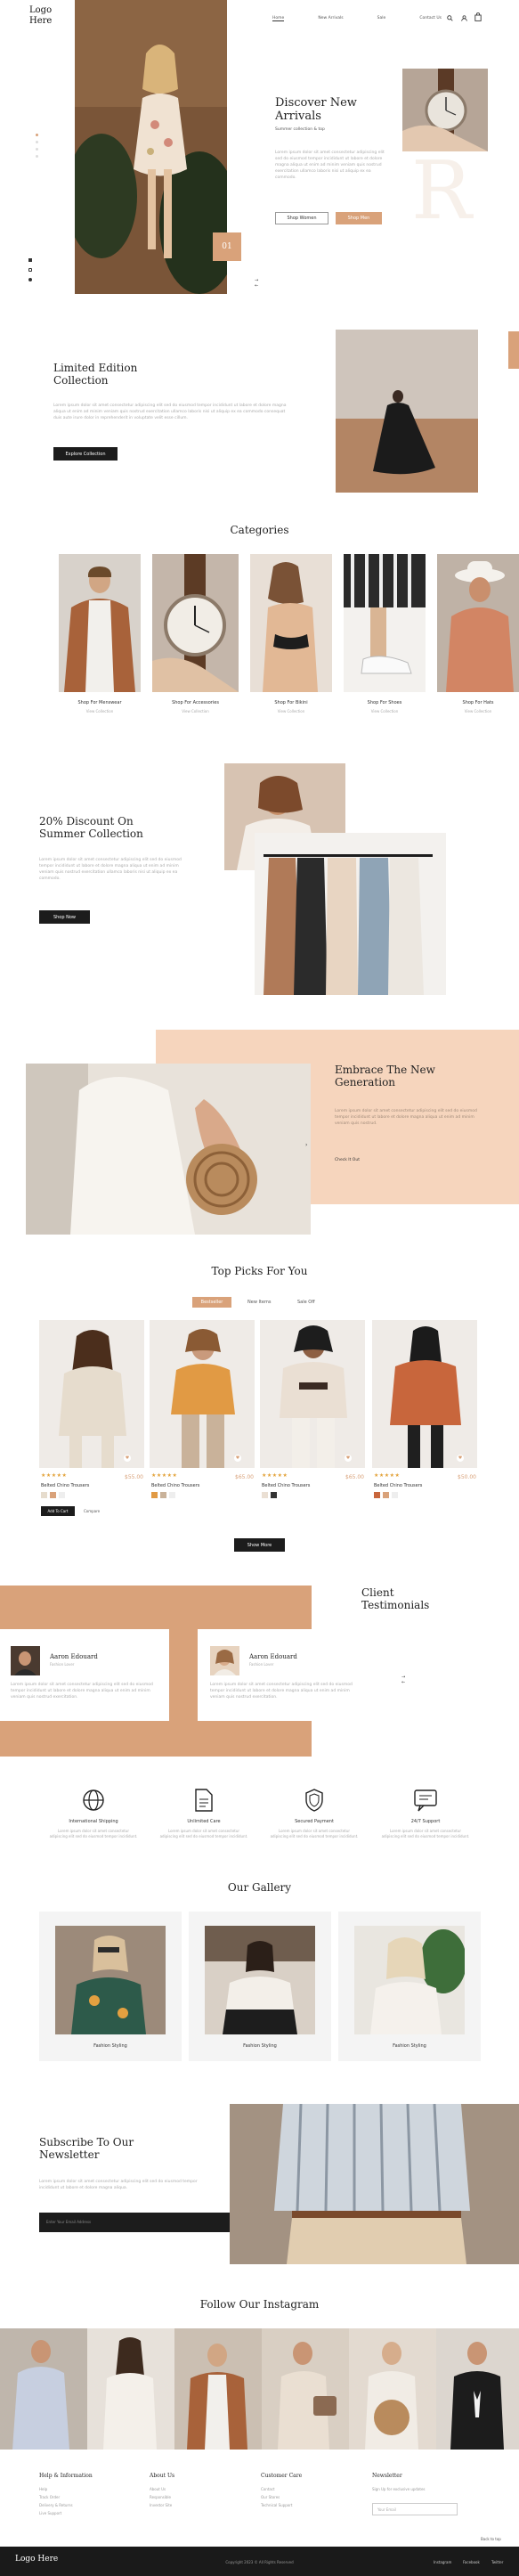 The height and width of the screenshot is (2576, 519). I want to click on social-link-instagram: Instagram, so click(442, 2562).